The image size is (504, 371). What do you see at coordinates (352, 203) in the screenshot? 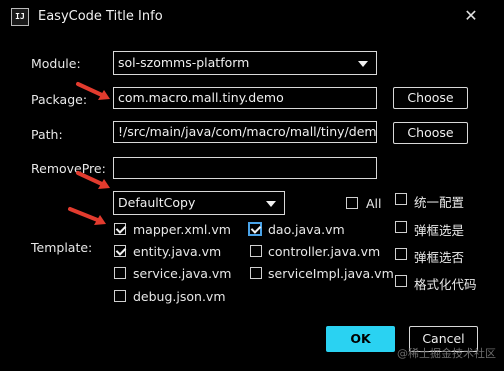
I see `all-checkbox` at bounding box center [352, 203].